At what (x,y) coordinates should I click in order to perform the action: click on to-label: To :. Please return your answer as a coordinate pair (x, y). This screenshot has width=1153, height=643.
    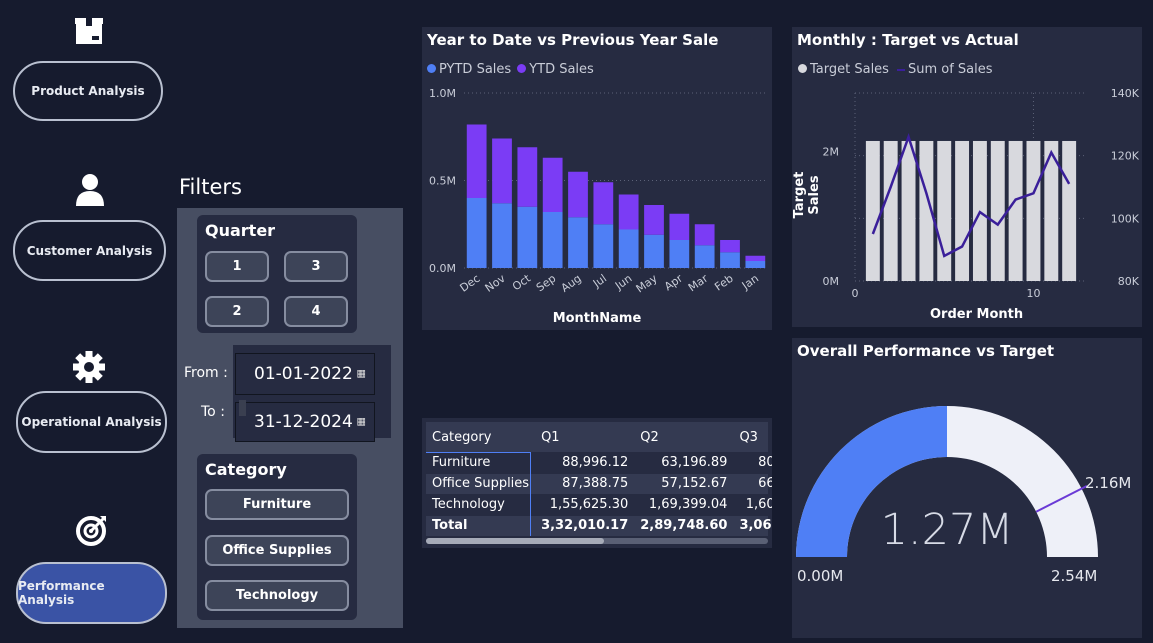
    Looking at the image, I should click on (213, 412).